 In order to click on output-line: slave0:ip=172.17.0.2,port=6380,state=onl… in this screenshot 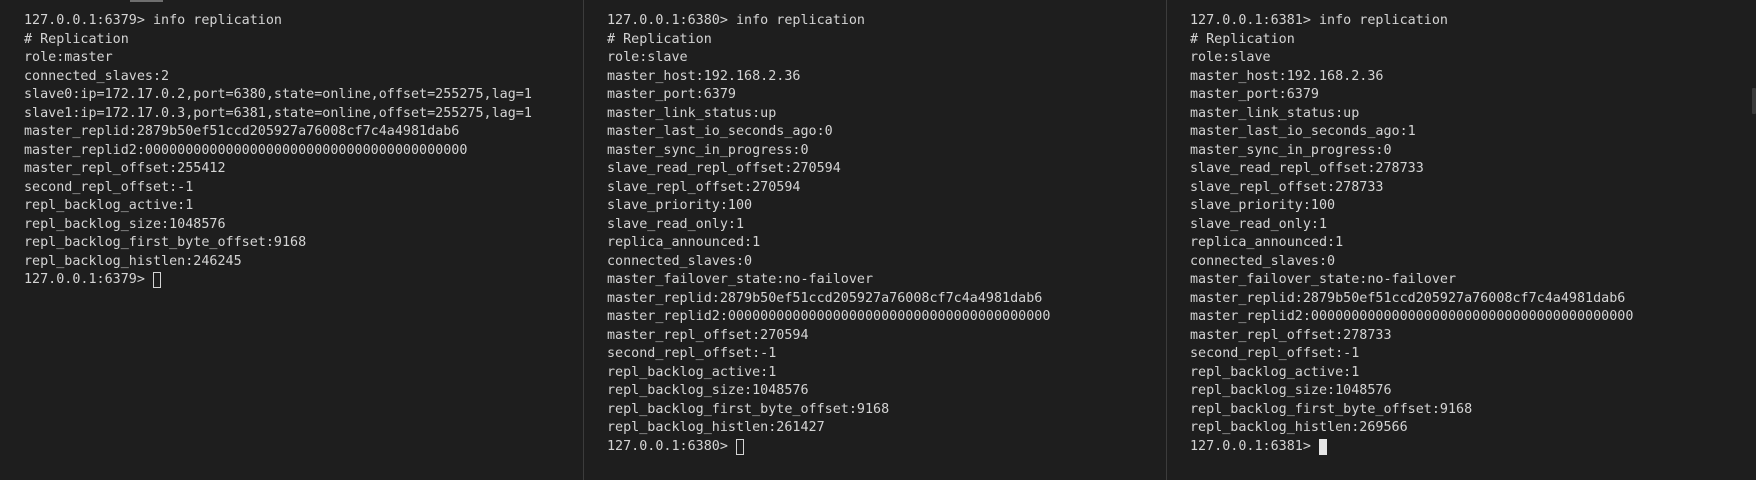, I will do `click(278, 94)`.